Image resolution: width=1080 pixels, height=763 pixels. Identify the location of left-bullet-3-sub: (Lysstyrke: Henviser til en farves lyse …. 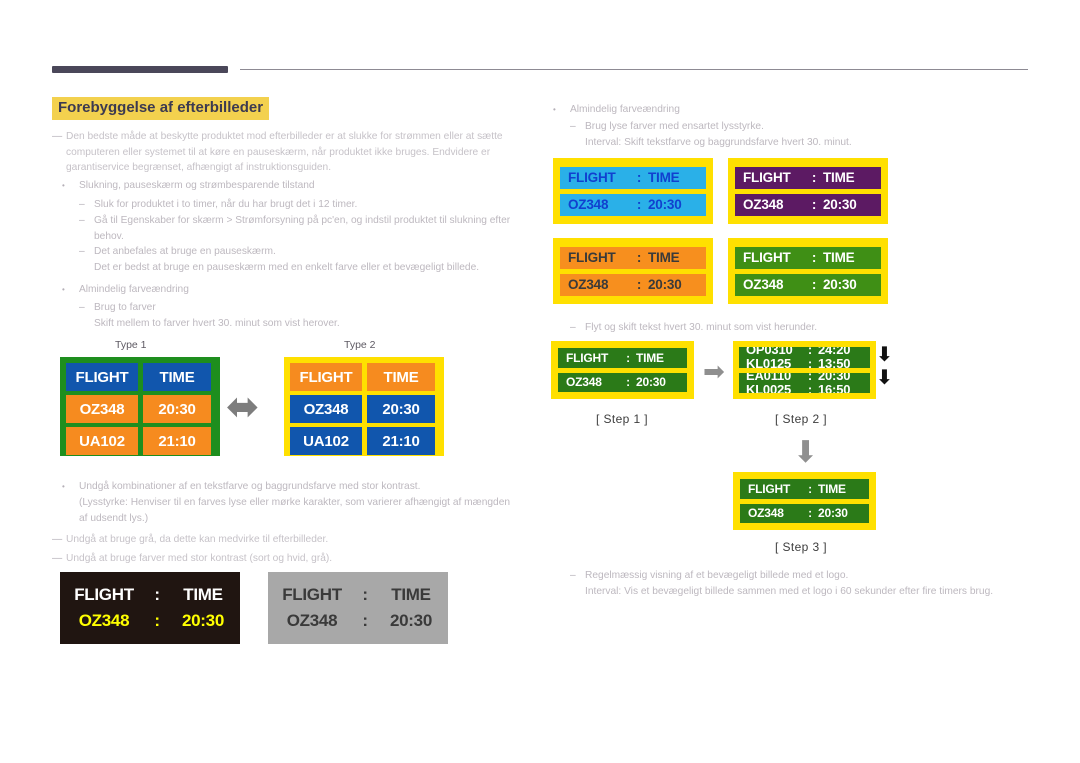
(295, 510).